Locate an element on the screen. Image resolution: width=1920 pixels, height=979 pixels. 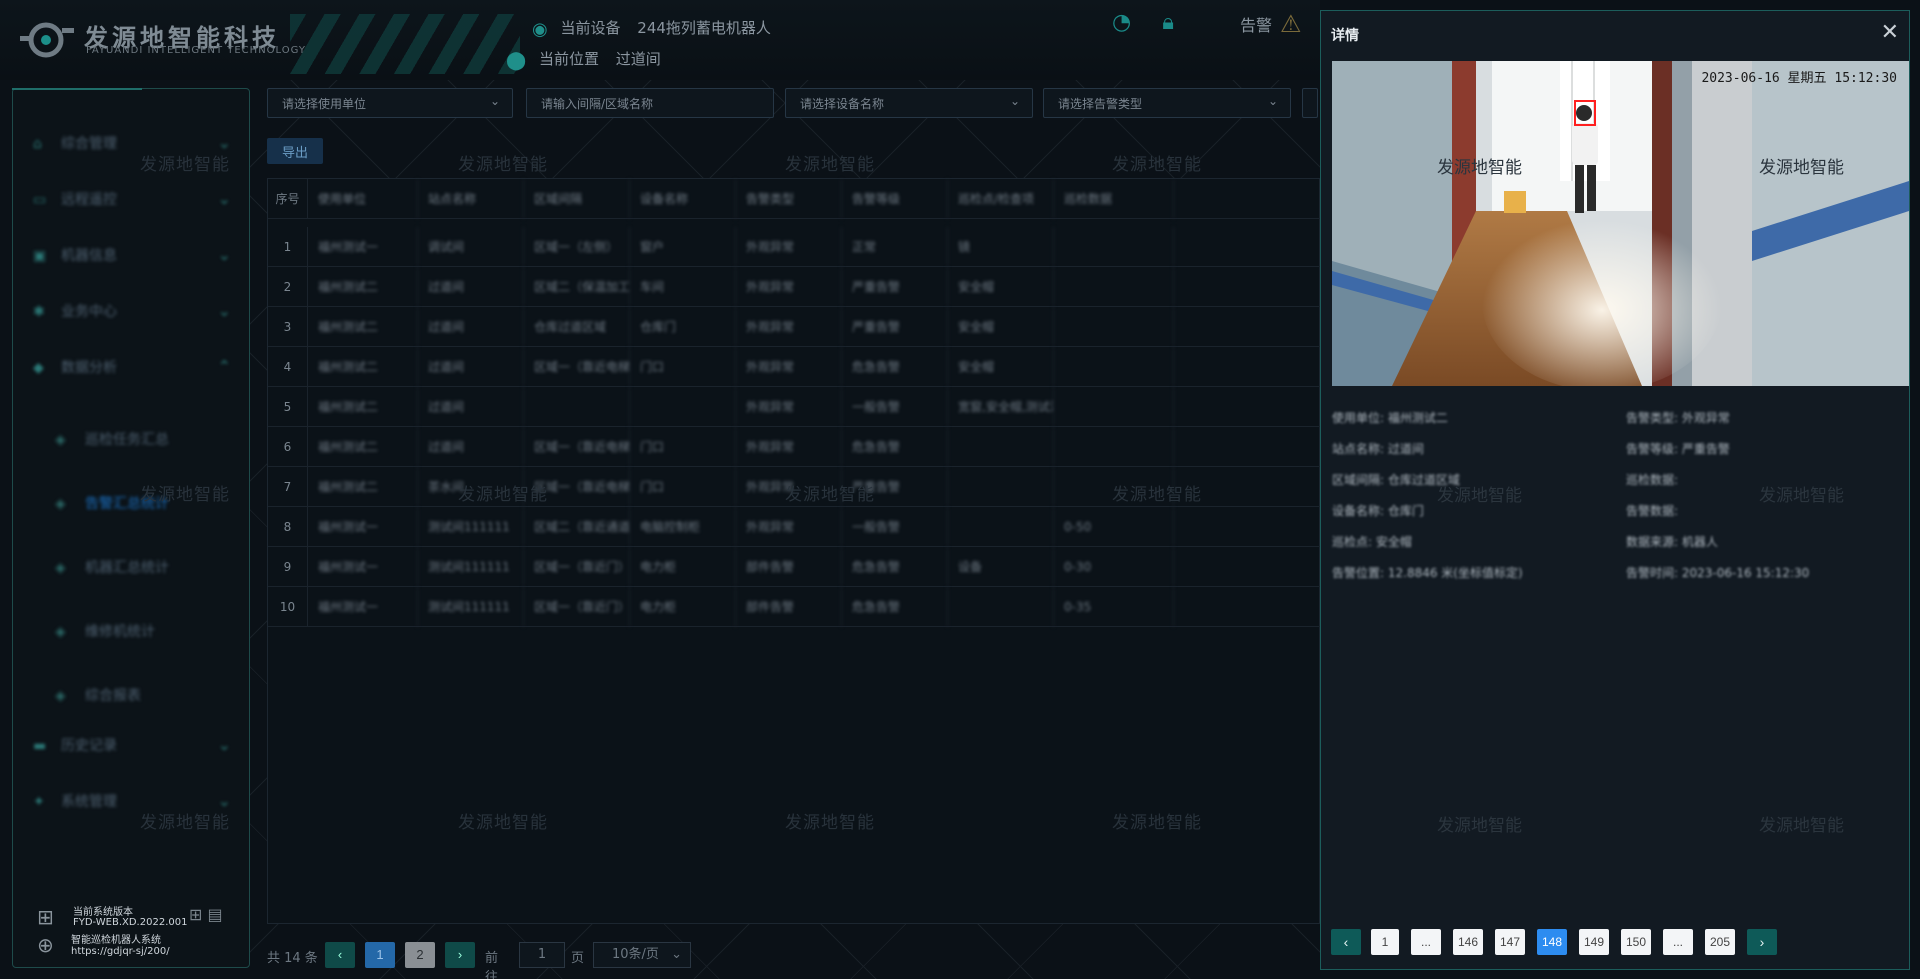
table-row: 10 福州测试一 测试间111111 区域一（靠近门） 电力柜 部件告警 危急告警 0-35 is located at coordinates (794, 607).